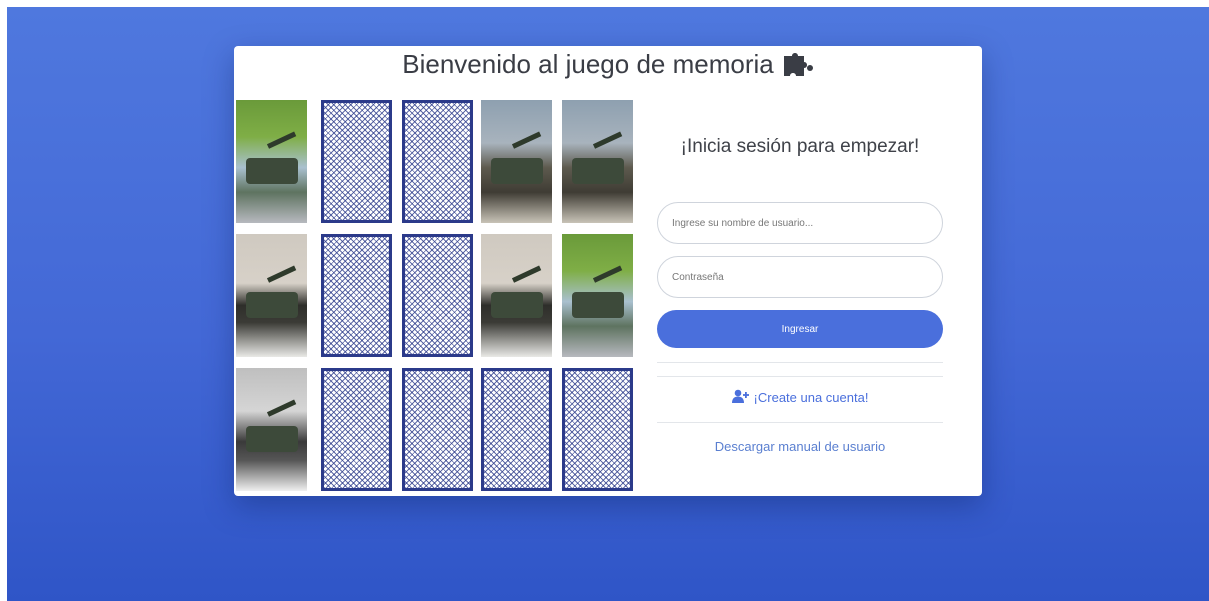 This screenshot has height=601, width=1209. Describe the element at coordinates (800, 223) in the screenshot. I see `username-input` at that location.